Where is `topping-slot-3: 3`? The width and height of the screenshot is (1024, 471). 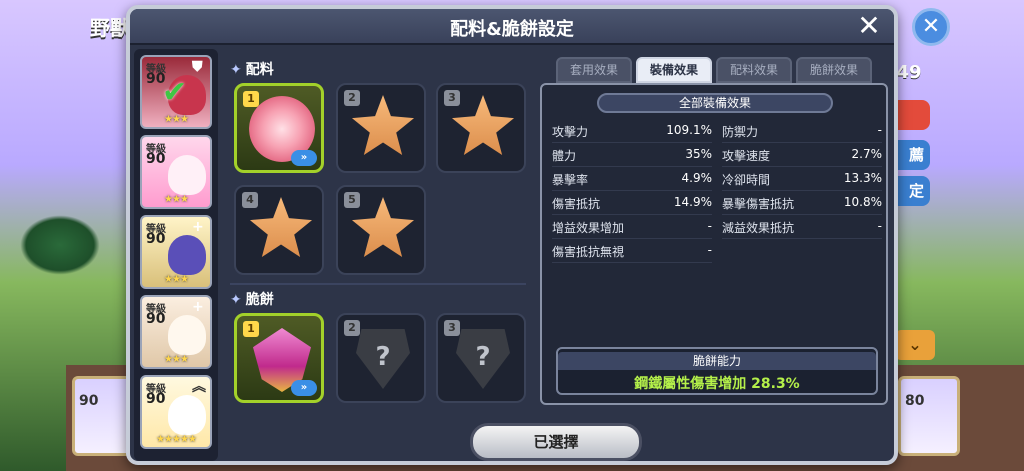 topping-slot-3: 3 is located at coordinates (481, 128).